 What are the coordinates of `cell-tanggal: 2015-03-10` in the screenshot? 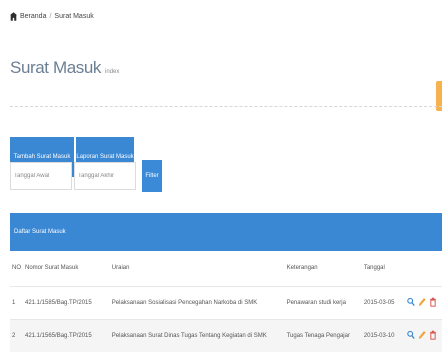 It's located at (379, 335).